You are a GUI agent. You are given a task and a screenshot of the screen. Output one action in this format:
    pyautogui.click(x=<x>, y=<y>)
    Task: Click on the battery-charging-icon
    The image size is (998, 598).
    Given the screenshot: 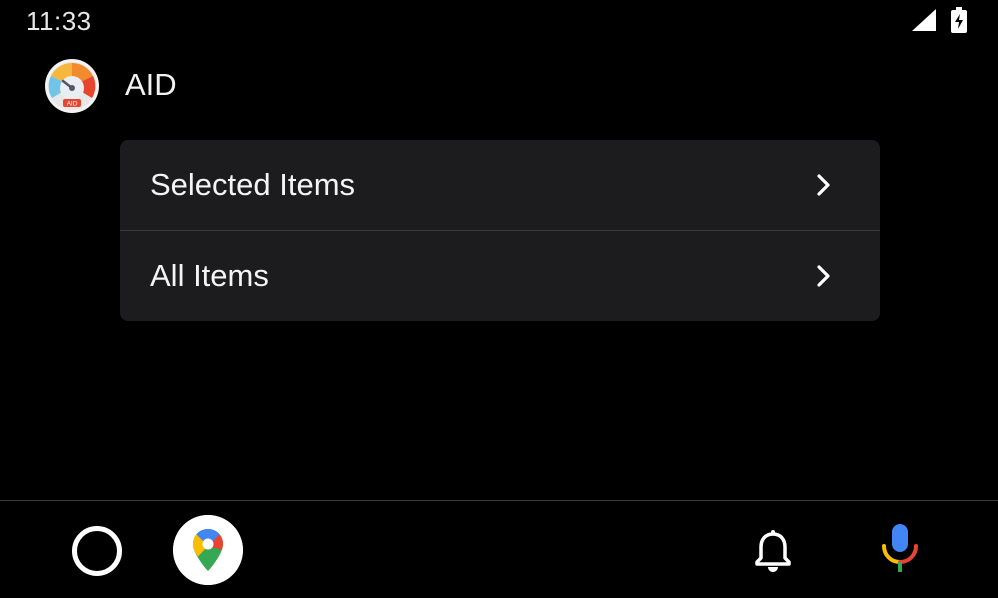 What is the action you would take?
    pyautogui.click(x=959, y=20)
    